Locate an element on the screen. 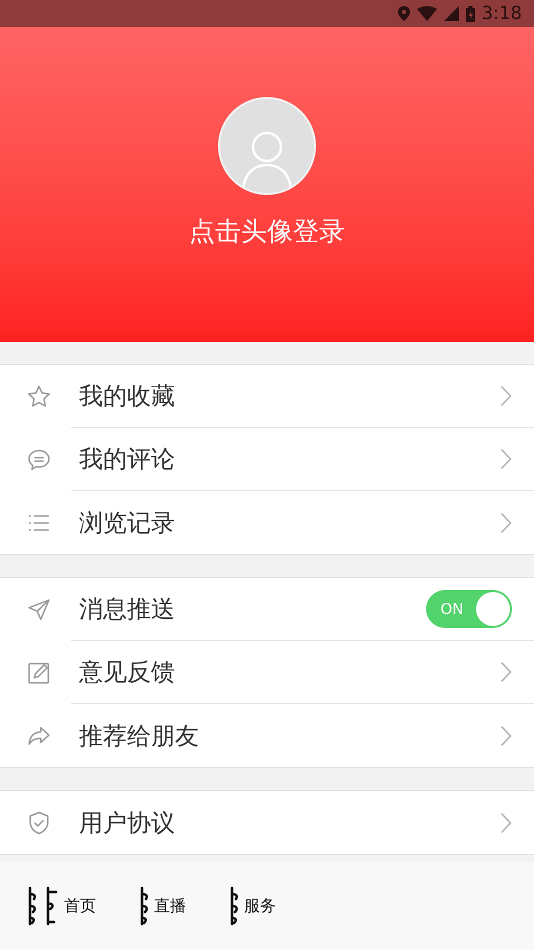 The image size is (534, 950). signal-icon is located at coordinates (451, 13).